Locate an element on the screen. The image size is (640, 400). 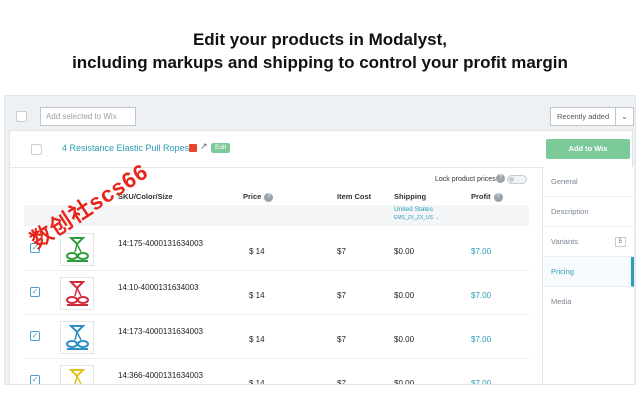
add-to-wix-button: Add to Wix is located at coordinates (588, 149).